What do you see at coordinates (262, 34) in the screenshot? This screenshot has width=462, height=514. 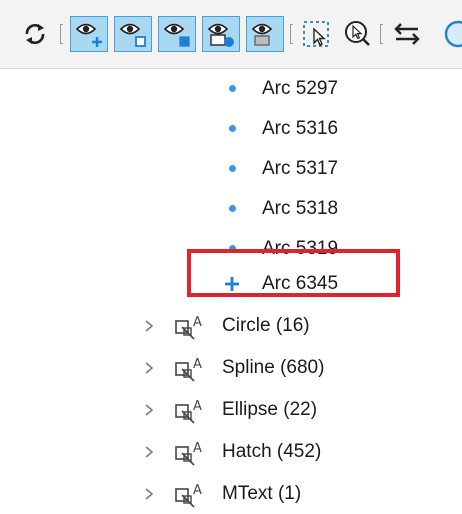 I see `eye-gray-icon` at bounding box center [262, 34].